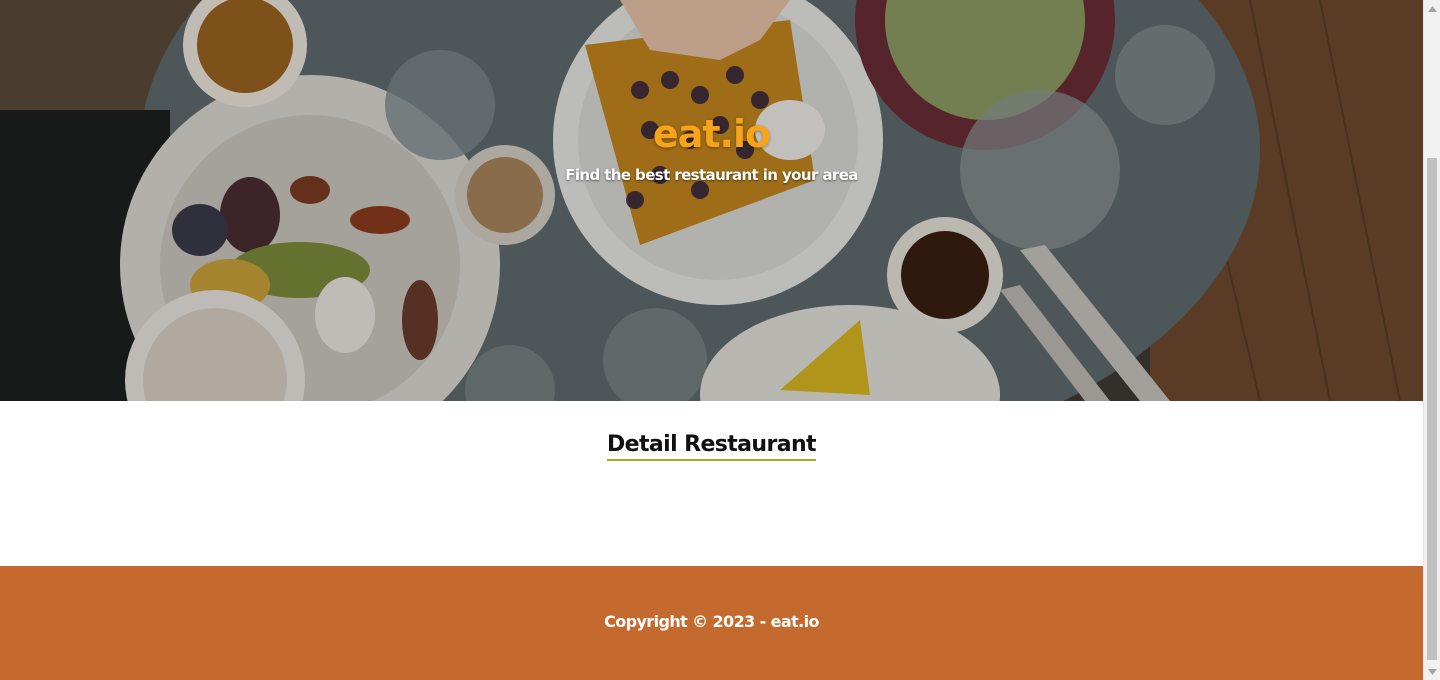 The height and width of the screenshot is (680, 1440). What do you see at coordinates (711, 175) in the screenshot?
I see `hero-tagline: Find the best restaurant in your area` at bounding box center [711, 175].